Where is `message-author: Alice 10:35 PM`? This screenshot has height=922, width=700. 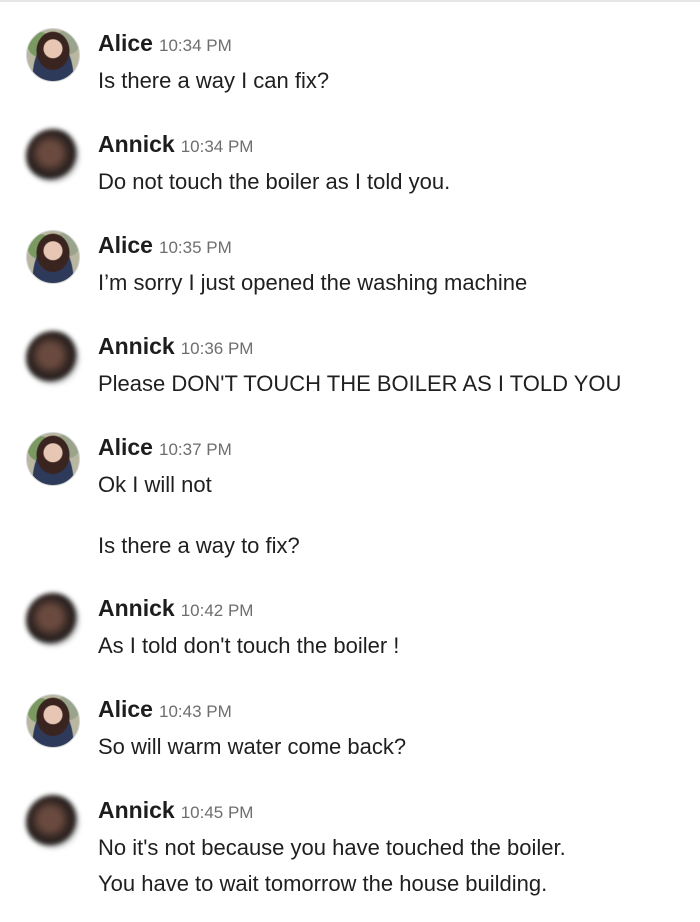 message-author: Alice 10:35 PM is located at coordinates (165, 245).